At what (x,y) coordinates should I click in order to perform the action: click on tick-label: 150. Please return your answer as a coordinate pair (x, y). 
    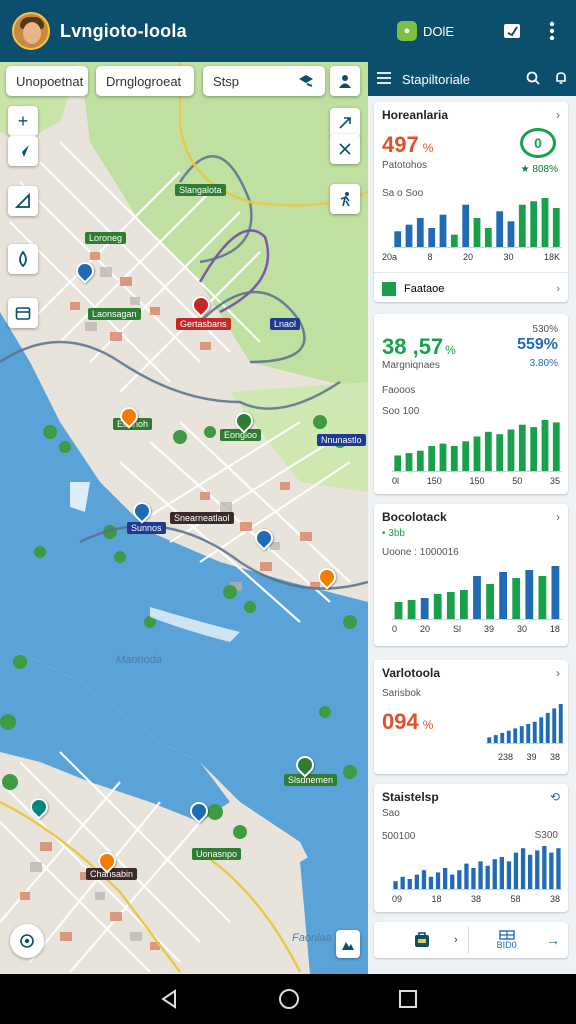
    Looking at the image, I should click on (477, 481).